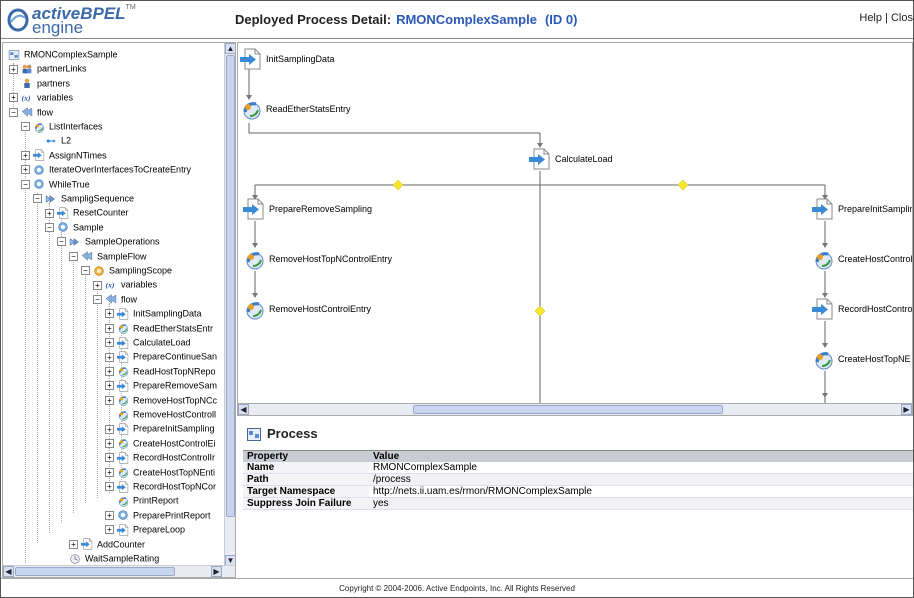 The image size is (914, 598). I want to click on tree-node: − SampleFlow, so click(108, 256).